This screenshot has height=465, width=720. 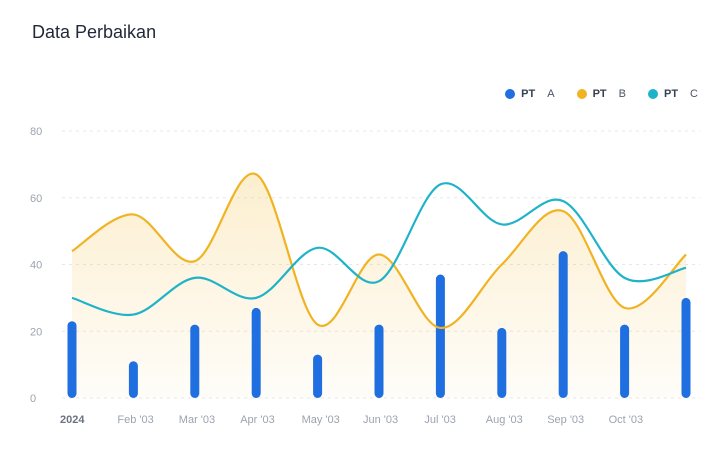 I want to click on x-tick-label: Mar '03, so click(x=197, y=420).